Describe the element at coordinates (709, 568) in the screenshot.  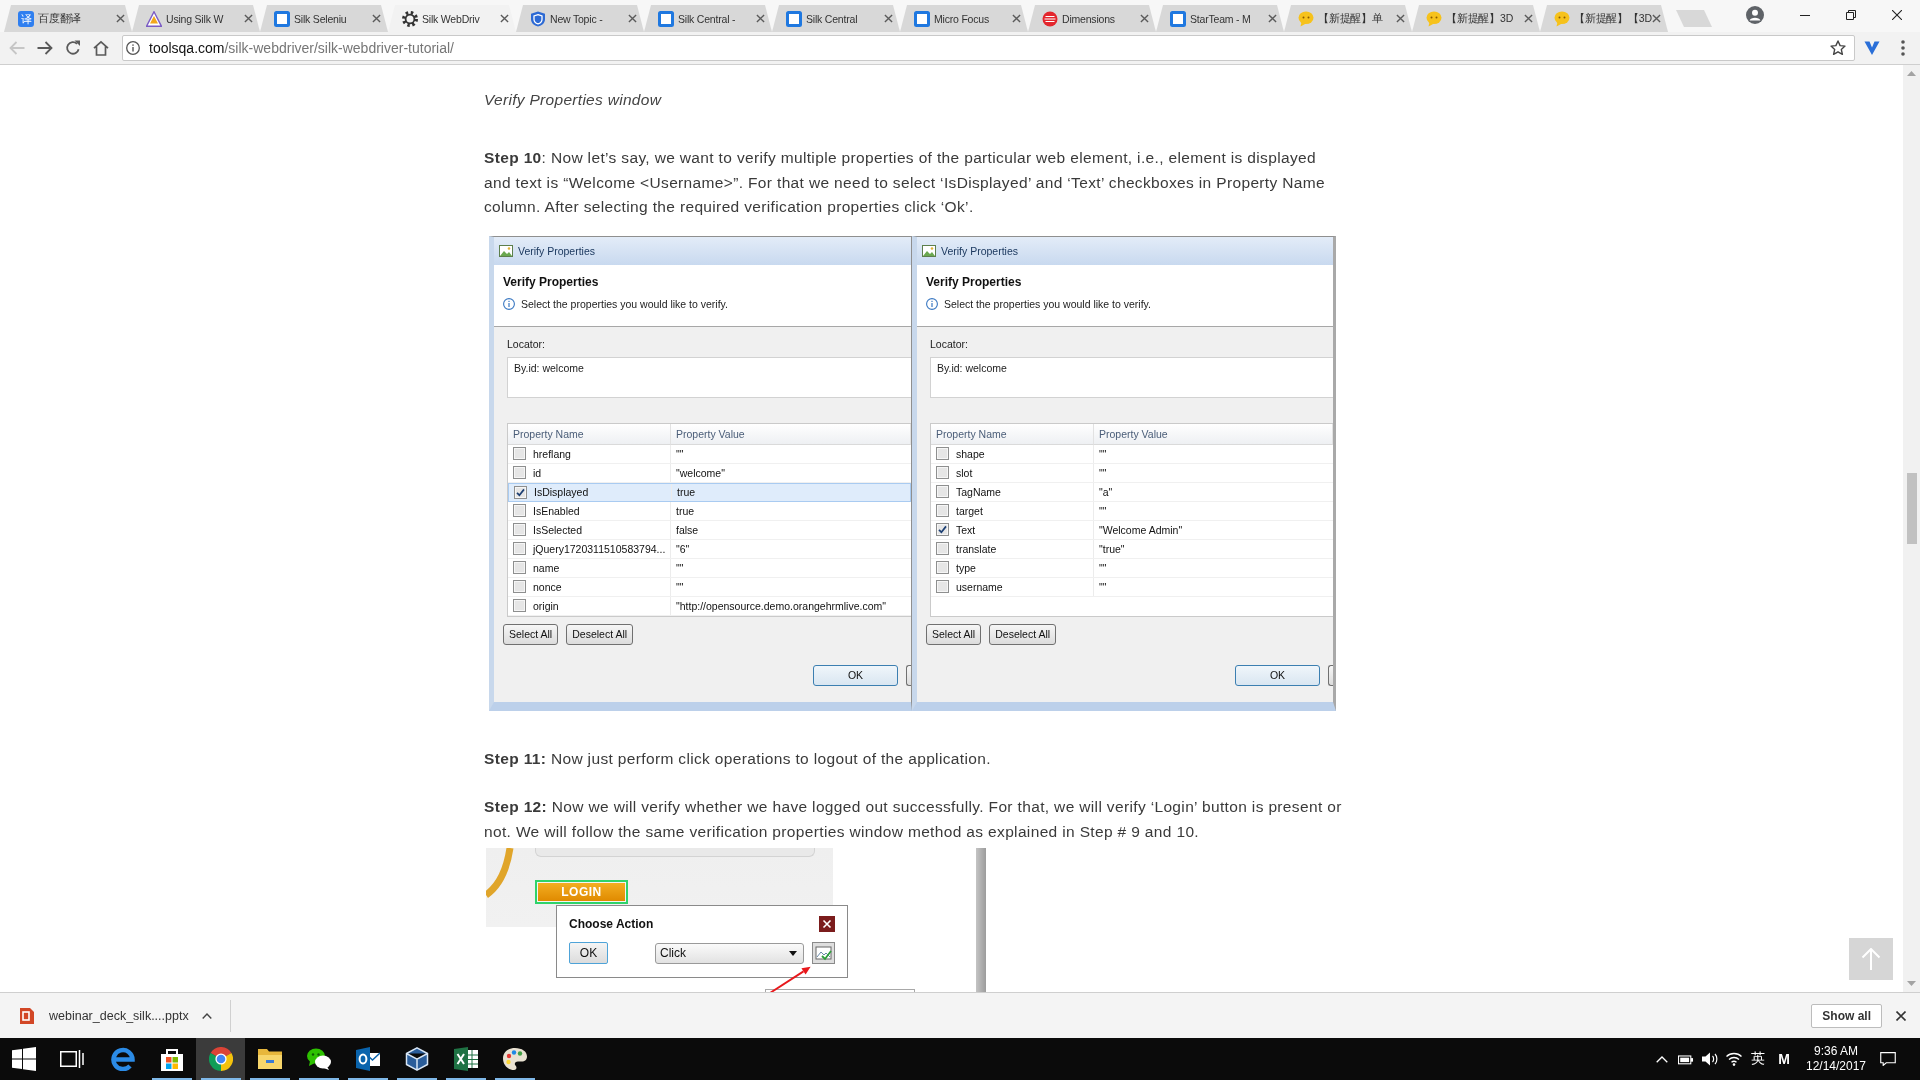
I see `table-row: name ""` at that location.